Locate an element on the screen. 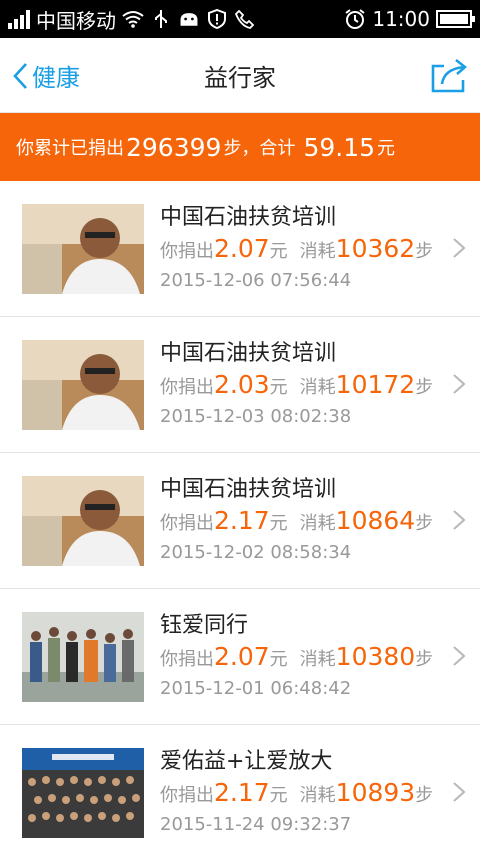 The height and width of the screenshot is (854, 480). chevron-left-icon is located at coordinates (20, 75).